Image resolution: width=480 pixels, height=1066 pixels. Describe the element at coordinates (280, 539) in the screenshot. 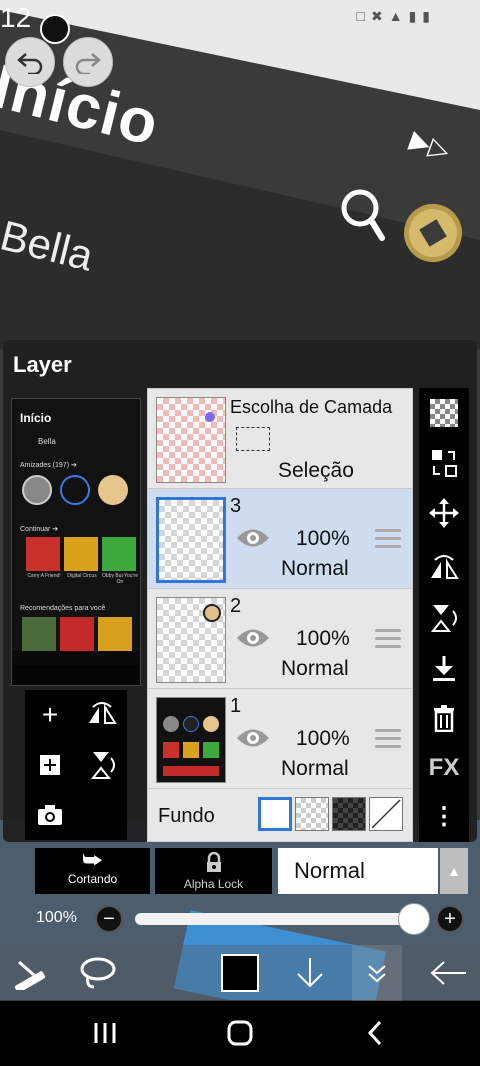

I see `layer-row-3: 3 100% Normal` at that location.